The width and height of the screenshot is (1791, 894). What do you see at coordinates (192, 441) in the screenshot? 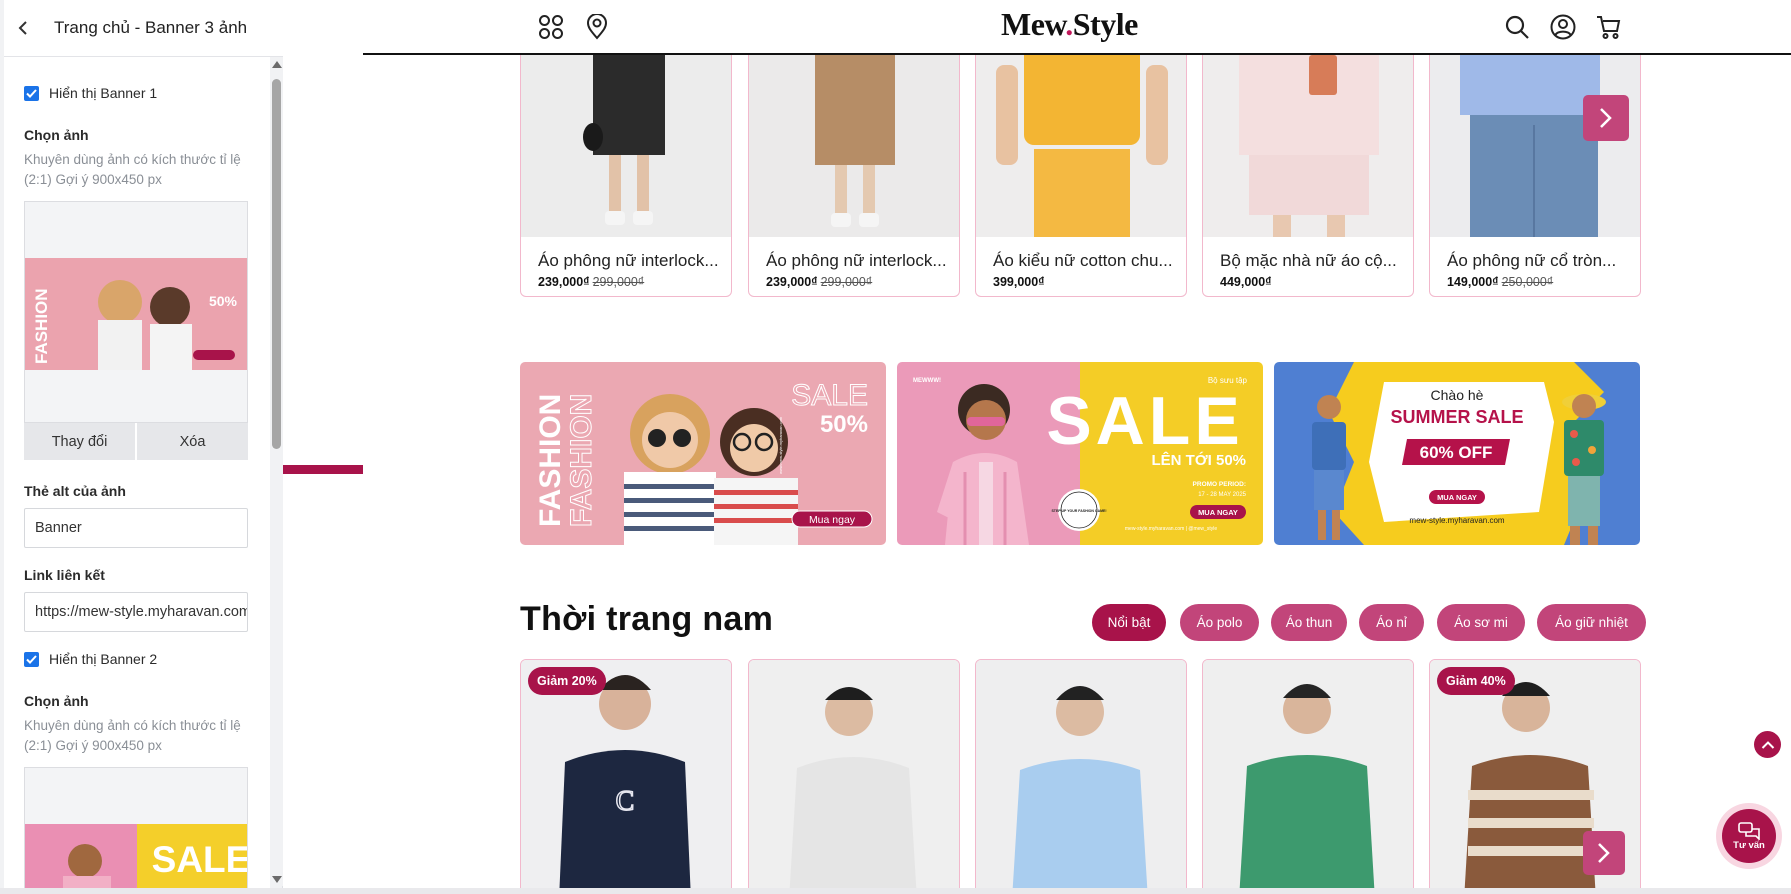
I see `delete-image-button: Xóa` at bounding box center [192, 441].